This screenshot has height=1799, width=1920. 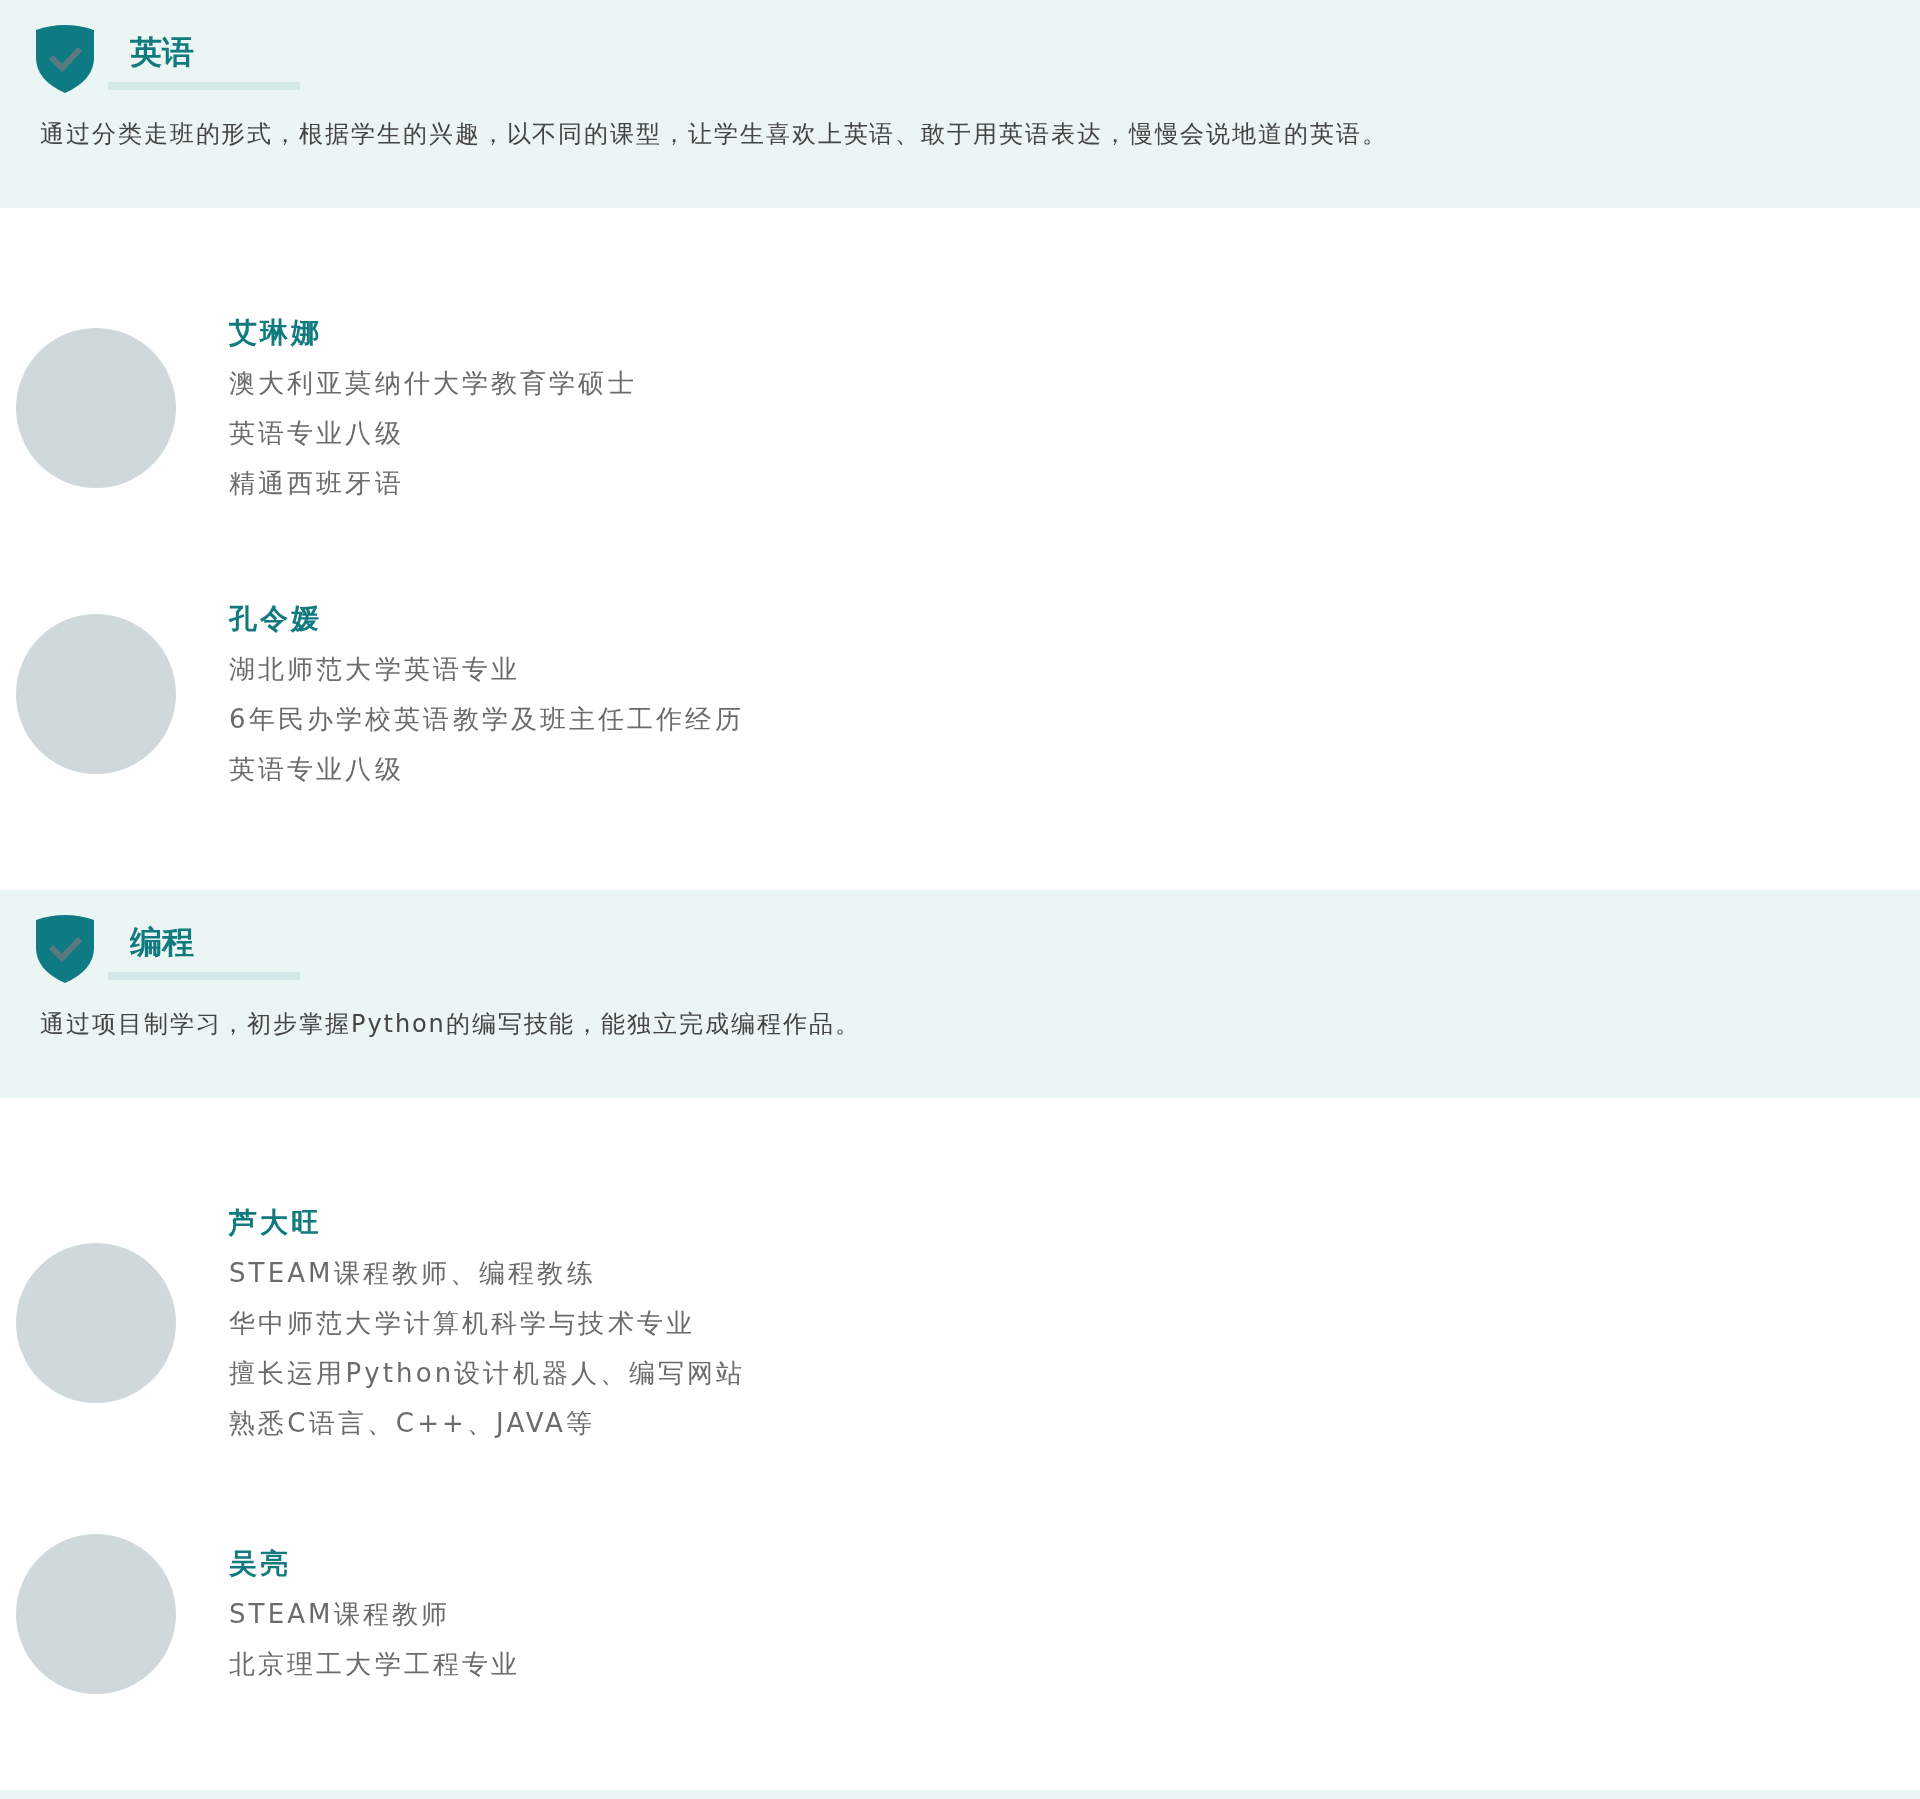 I want to click on section-title: 编程, so click(x=162, y=942).